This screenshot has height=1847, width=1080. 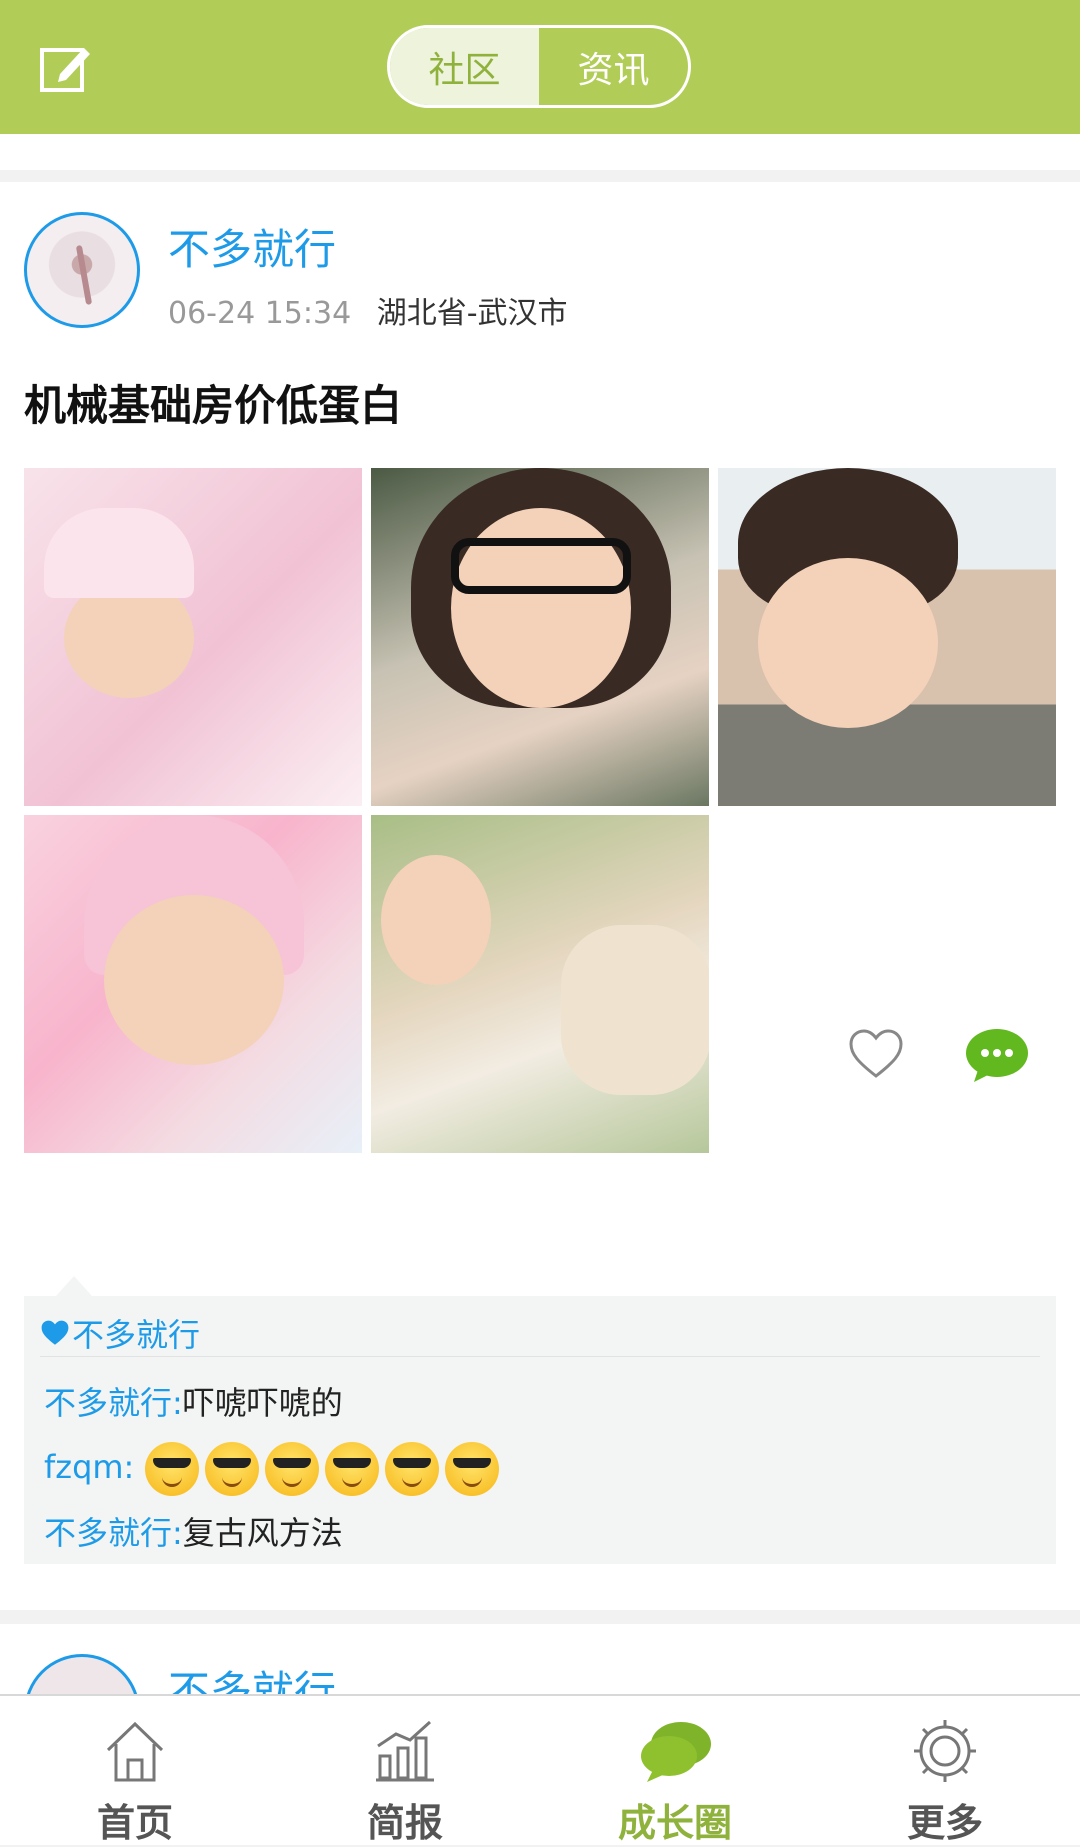 What do you see at coordinates (945, 1751) in the screenshot?
I see `gear-icon` at bounding box center [945, 1751].